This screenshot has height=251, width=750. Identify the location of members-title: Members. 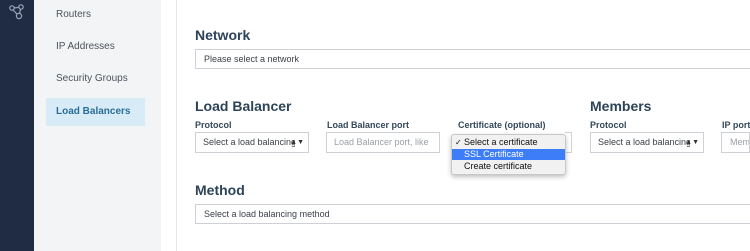
(621, 106).